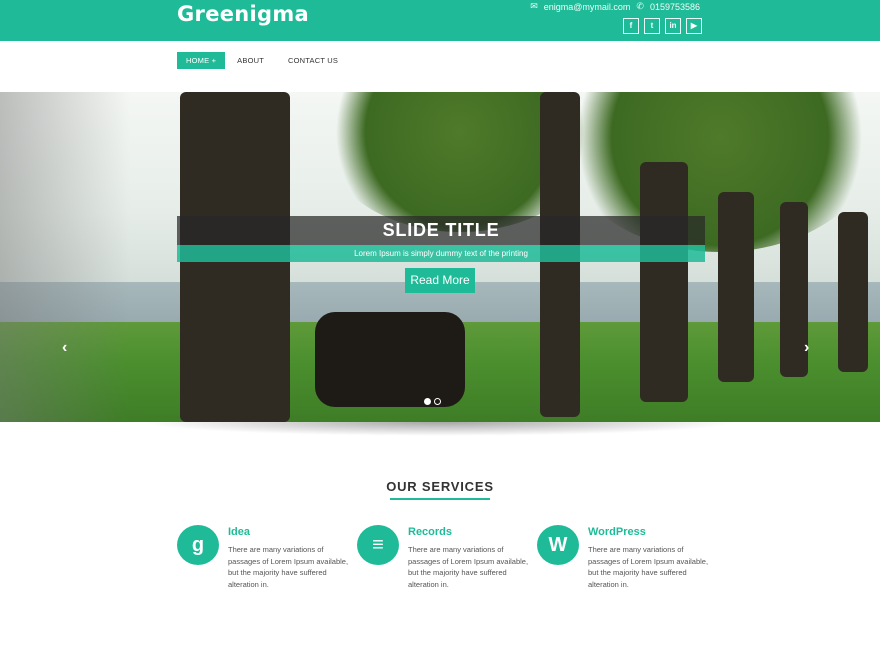 The height and width of the screenshot is (660, 880). What do you see at coordinates (243, 14) in the screenshot?
I see `site-logo: Greenigma` at bounding box center [243, 14].